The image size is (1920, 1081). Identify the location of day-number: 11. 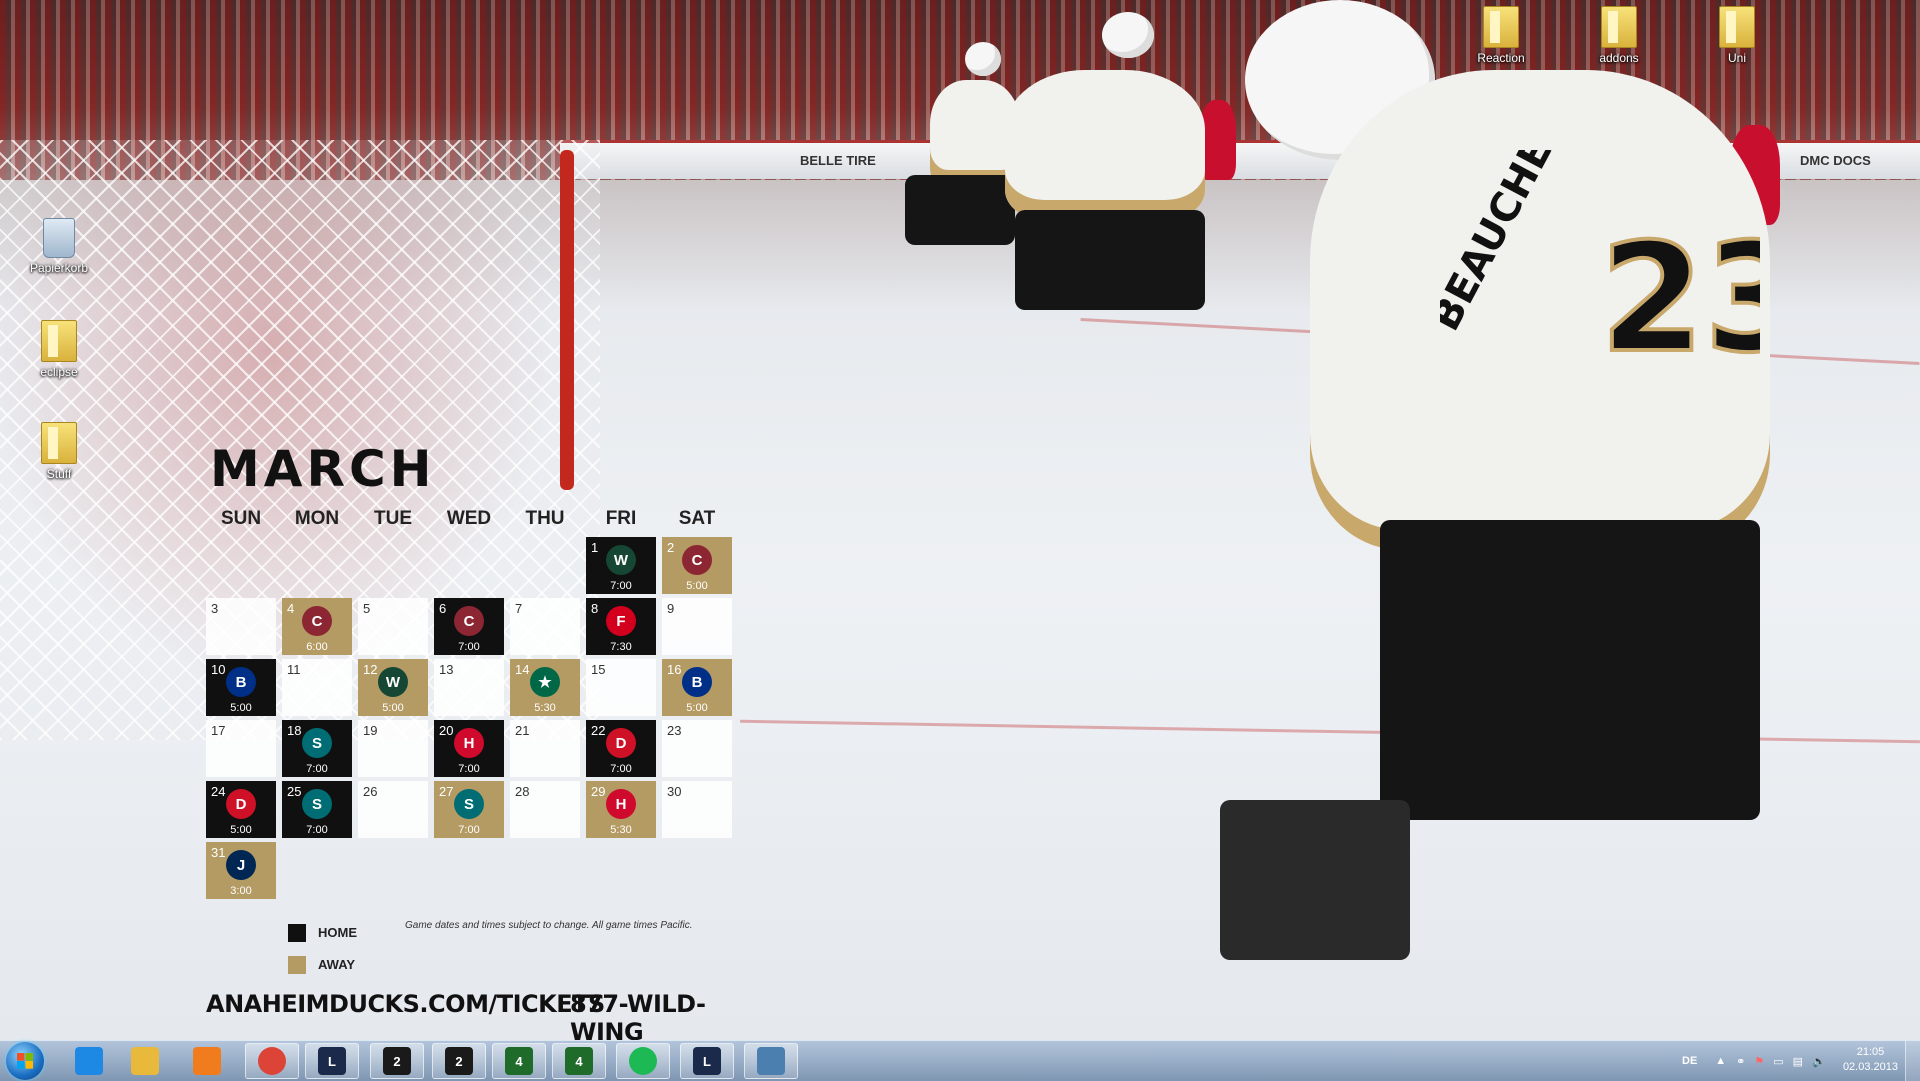
(294, 669).